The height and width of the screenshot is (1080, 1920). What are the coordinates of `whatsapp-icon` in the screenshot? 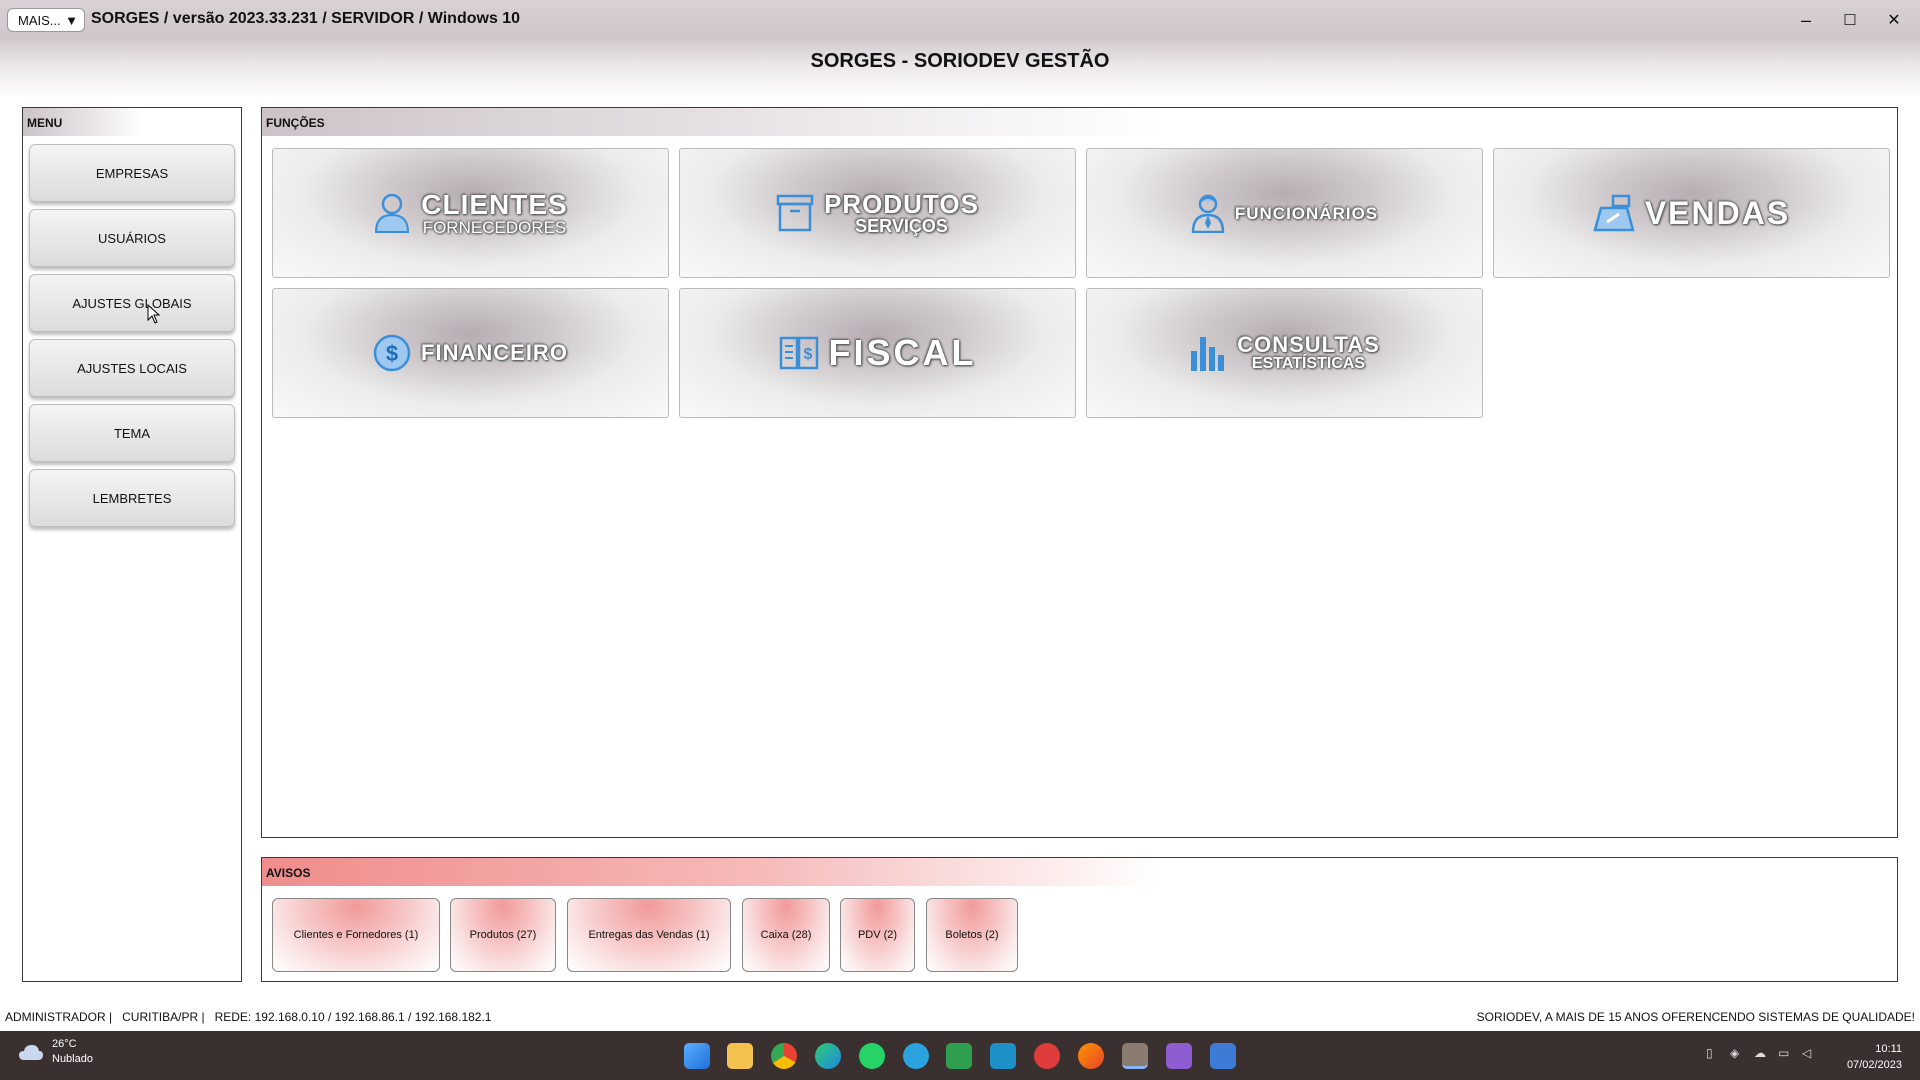 It's located at (872, 1056).